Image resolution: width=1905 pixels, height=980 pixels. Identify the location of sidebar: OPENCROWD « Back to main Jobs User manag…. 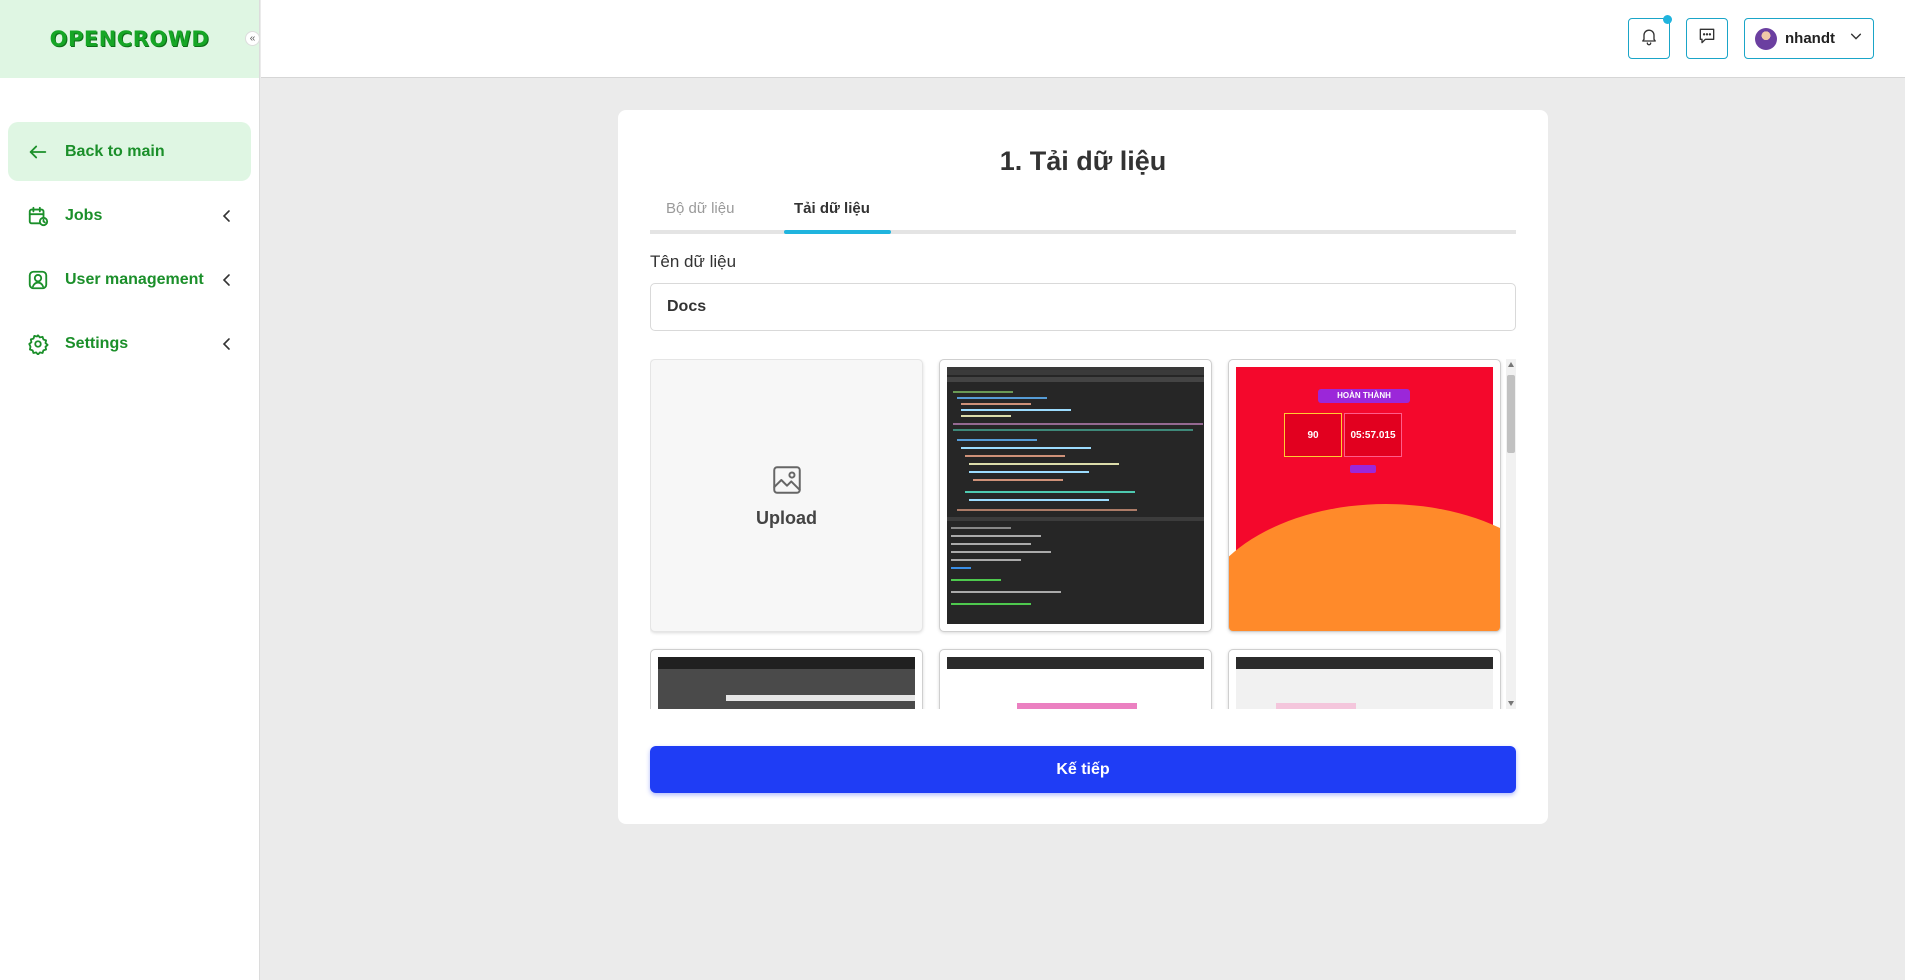
(130, 490).